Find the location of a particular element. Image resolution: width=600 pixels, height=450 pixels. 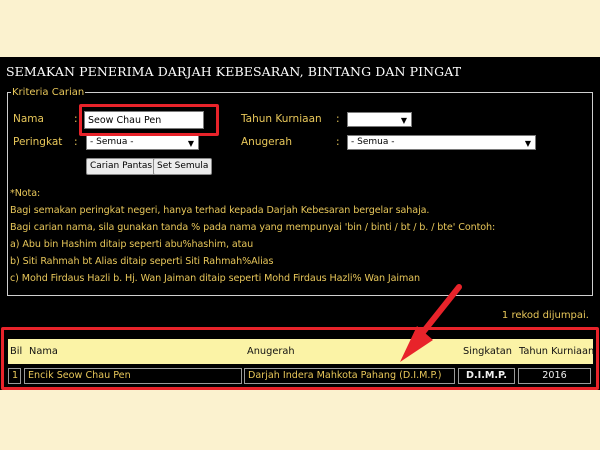

carian-pantas-button: Carian Pantas is located at coordinates (121, 166).